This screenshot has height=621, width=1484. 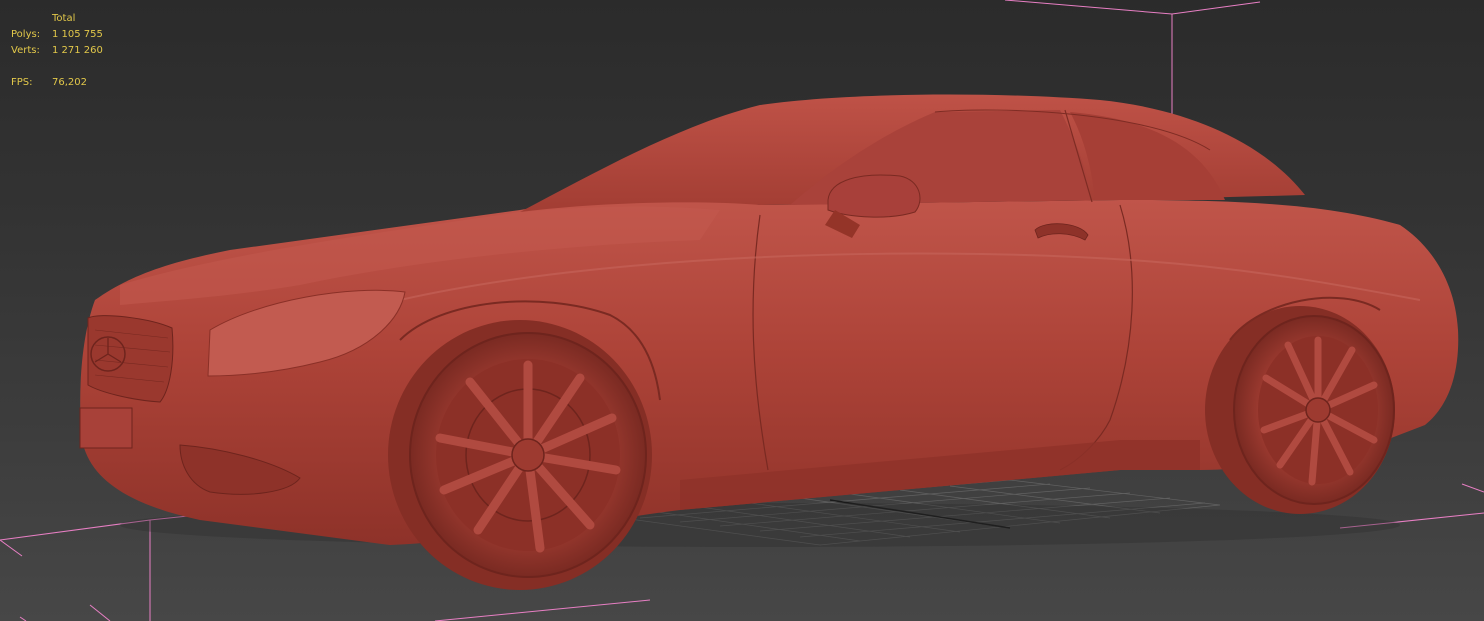 What do you see at coordinates (1318, 410) in the screenshot?
I see `rear-wheel-hub-icon` at bounding box center [1318, 410].